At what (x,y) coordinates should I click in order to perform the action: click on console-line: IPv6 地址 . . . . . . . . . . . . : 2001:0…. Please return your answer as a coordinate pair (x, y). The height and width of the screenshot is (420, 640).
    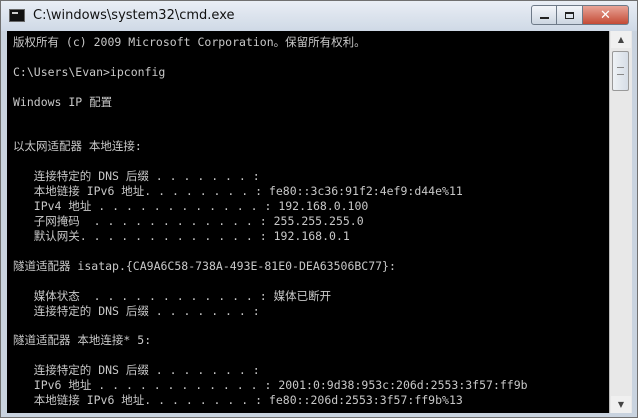
    Looking at the image, I should click on (270, 385).